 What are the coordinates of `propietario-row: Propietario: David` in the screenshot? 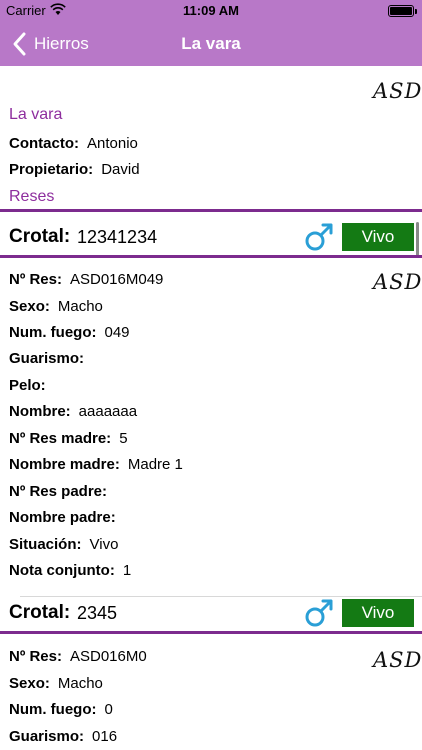 It's located at (74, 169).